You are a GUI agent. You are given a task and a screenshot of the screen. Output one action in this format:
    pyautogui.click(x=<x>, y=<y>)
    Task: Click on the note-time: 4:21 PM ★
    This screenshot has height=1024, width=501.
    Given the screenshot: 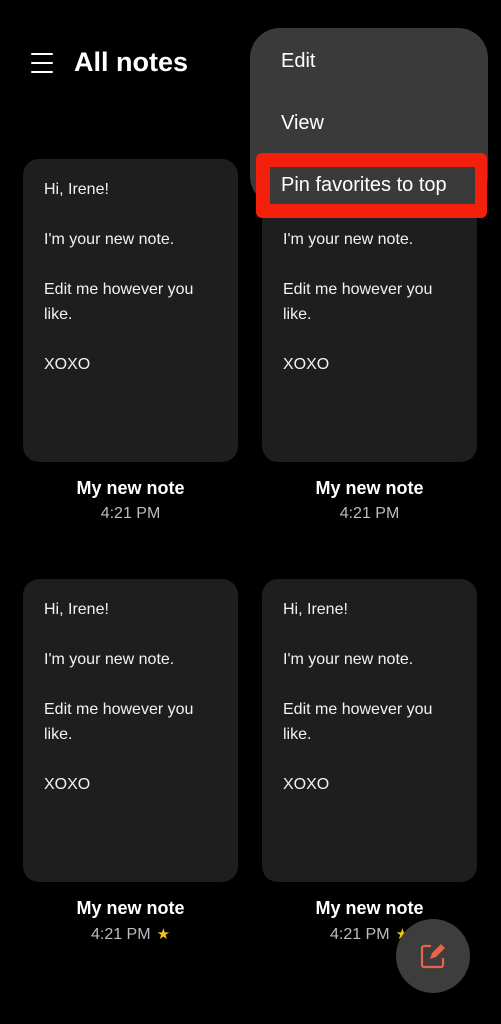 What is the action you would take?
    pyautogui.click(x=130, y=934)
    